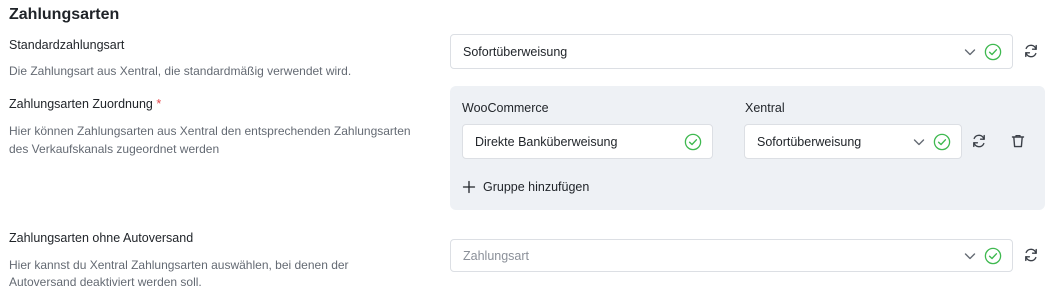 The image size is (1057, 297). I want to click on required-mark: *, so click(159, 104).